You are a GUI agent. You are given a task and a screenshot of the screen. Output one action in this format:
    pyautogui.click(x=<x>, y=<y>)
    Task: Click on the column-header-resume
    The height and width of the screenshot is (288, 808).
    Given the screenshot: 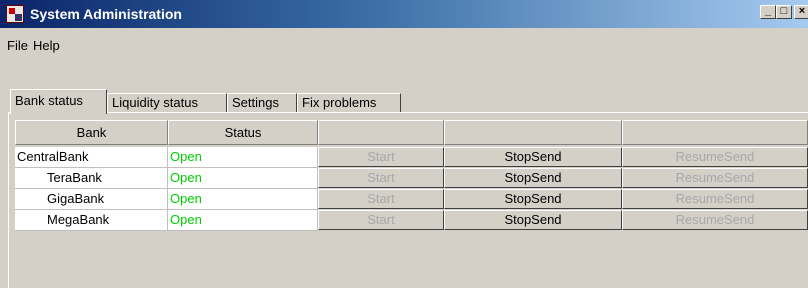 What is the action you would take?
    pyautogui.click(x=715, y=132)
    